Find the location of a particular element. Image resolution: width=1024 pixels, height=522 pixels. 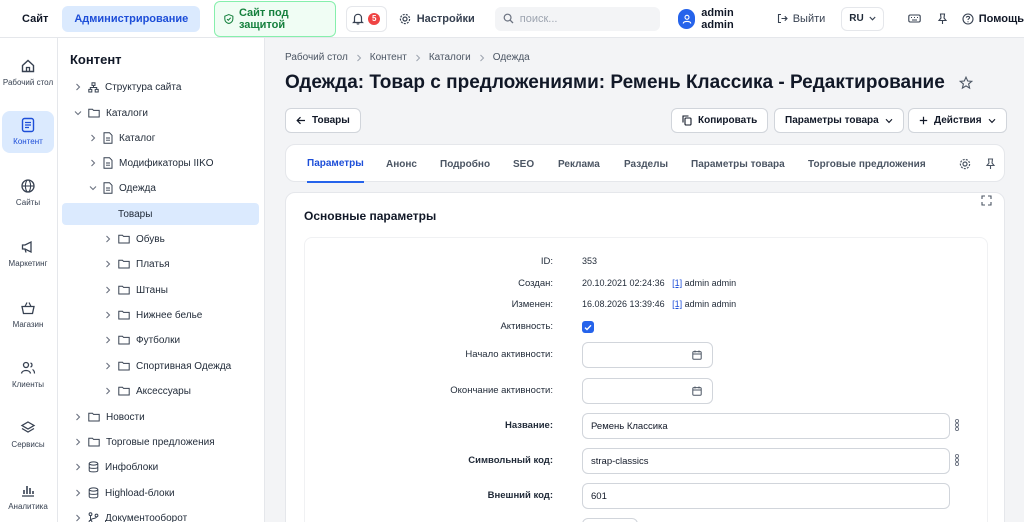

nav-shop-label: Магазин is located at coordinates (28, 324).